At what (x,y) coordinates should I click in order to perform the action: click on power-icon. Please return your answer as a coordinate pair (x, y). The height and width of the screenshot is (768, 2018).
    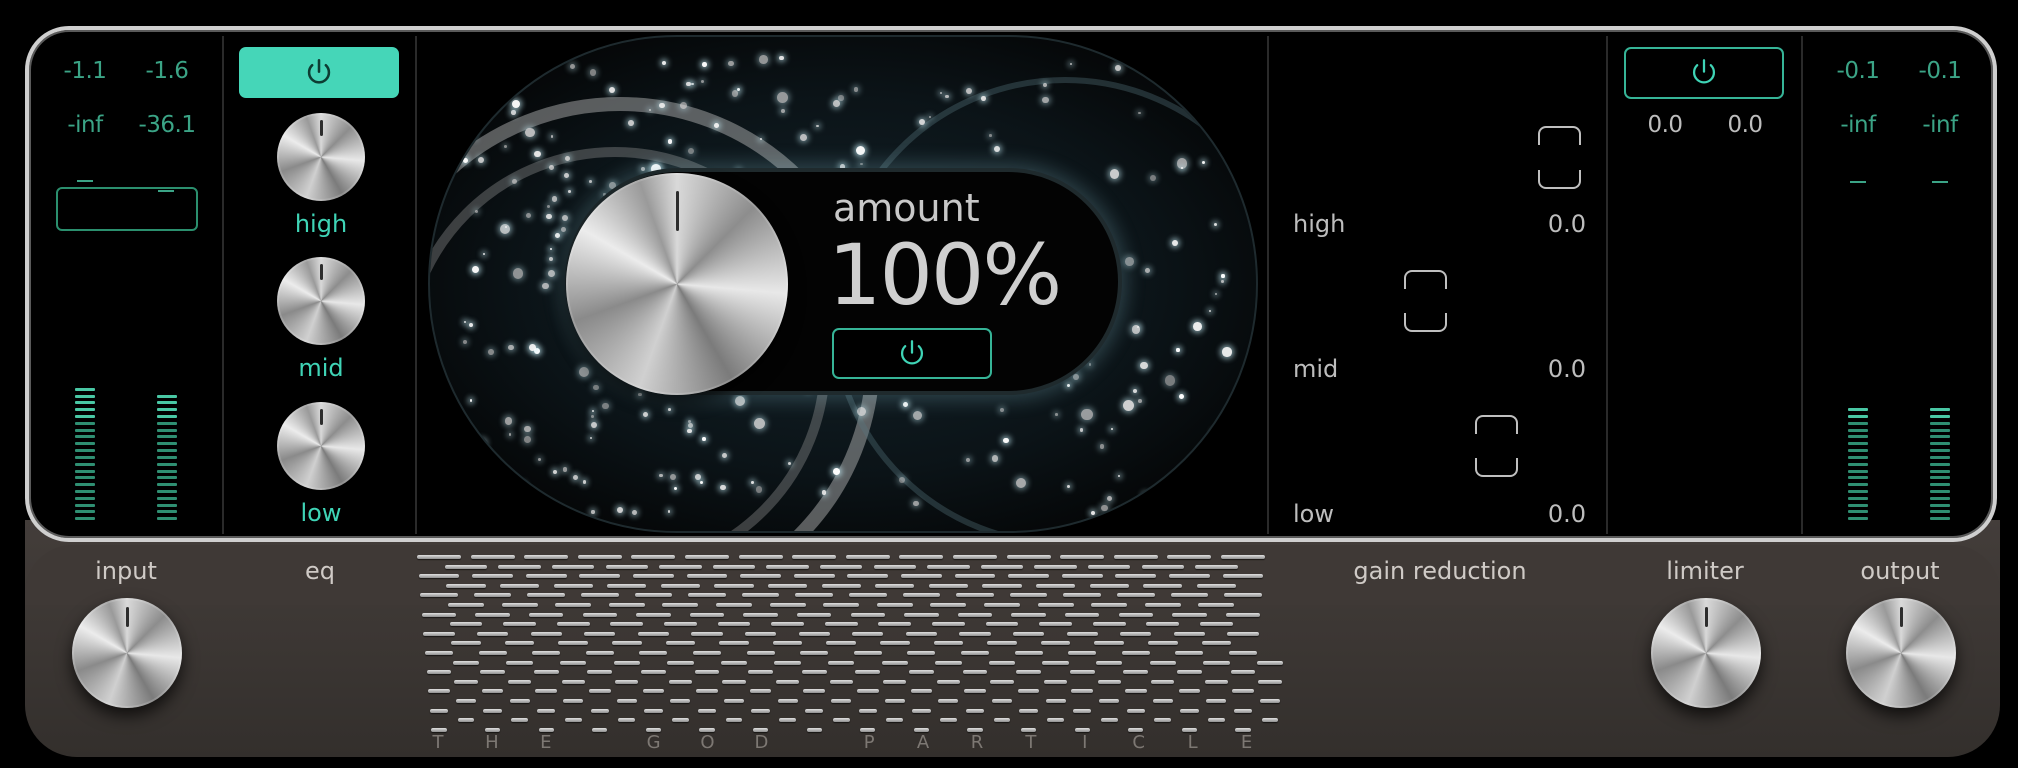
    Looking at the image, I should click on (319, 71).